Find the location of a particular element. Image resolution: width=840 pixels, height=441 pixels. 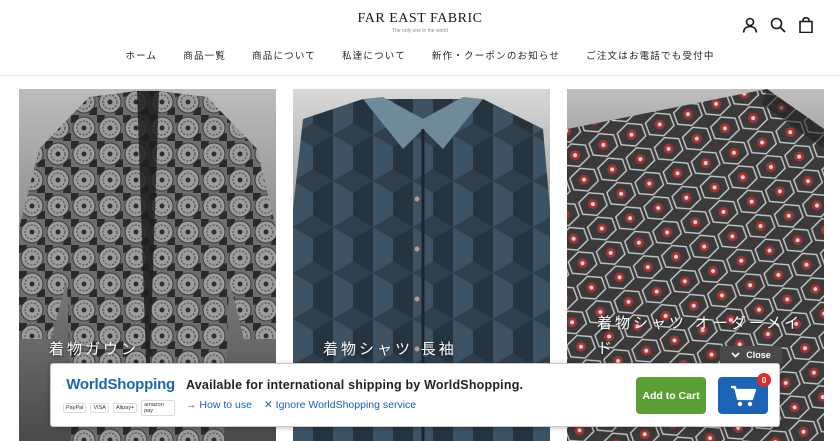

nav-item-about-us: 私達について is located at coordinates (374, 55).